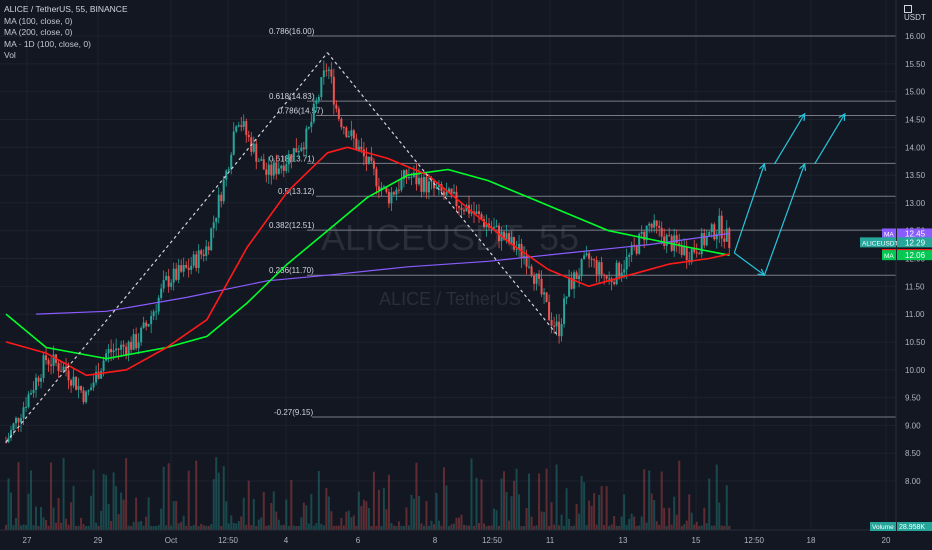 The height and width of the screenshot is (550, 932). What do you see at coordinates (66, 10) in the screenshot?
I see `symbol-title: ALICE / TetherUS, 55, BINANCE` at bounding box center [66, 10].